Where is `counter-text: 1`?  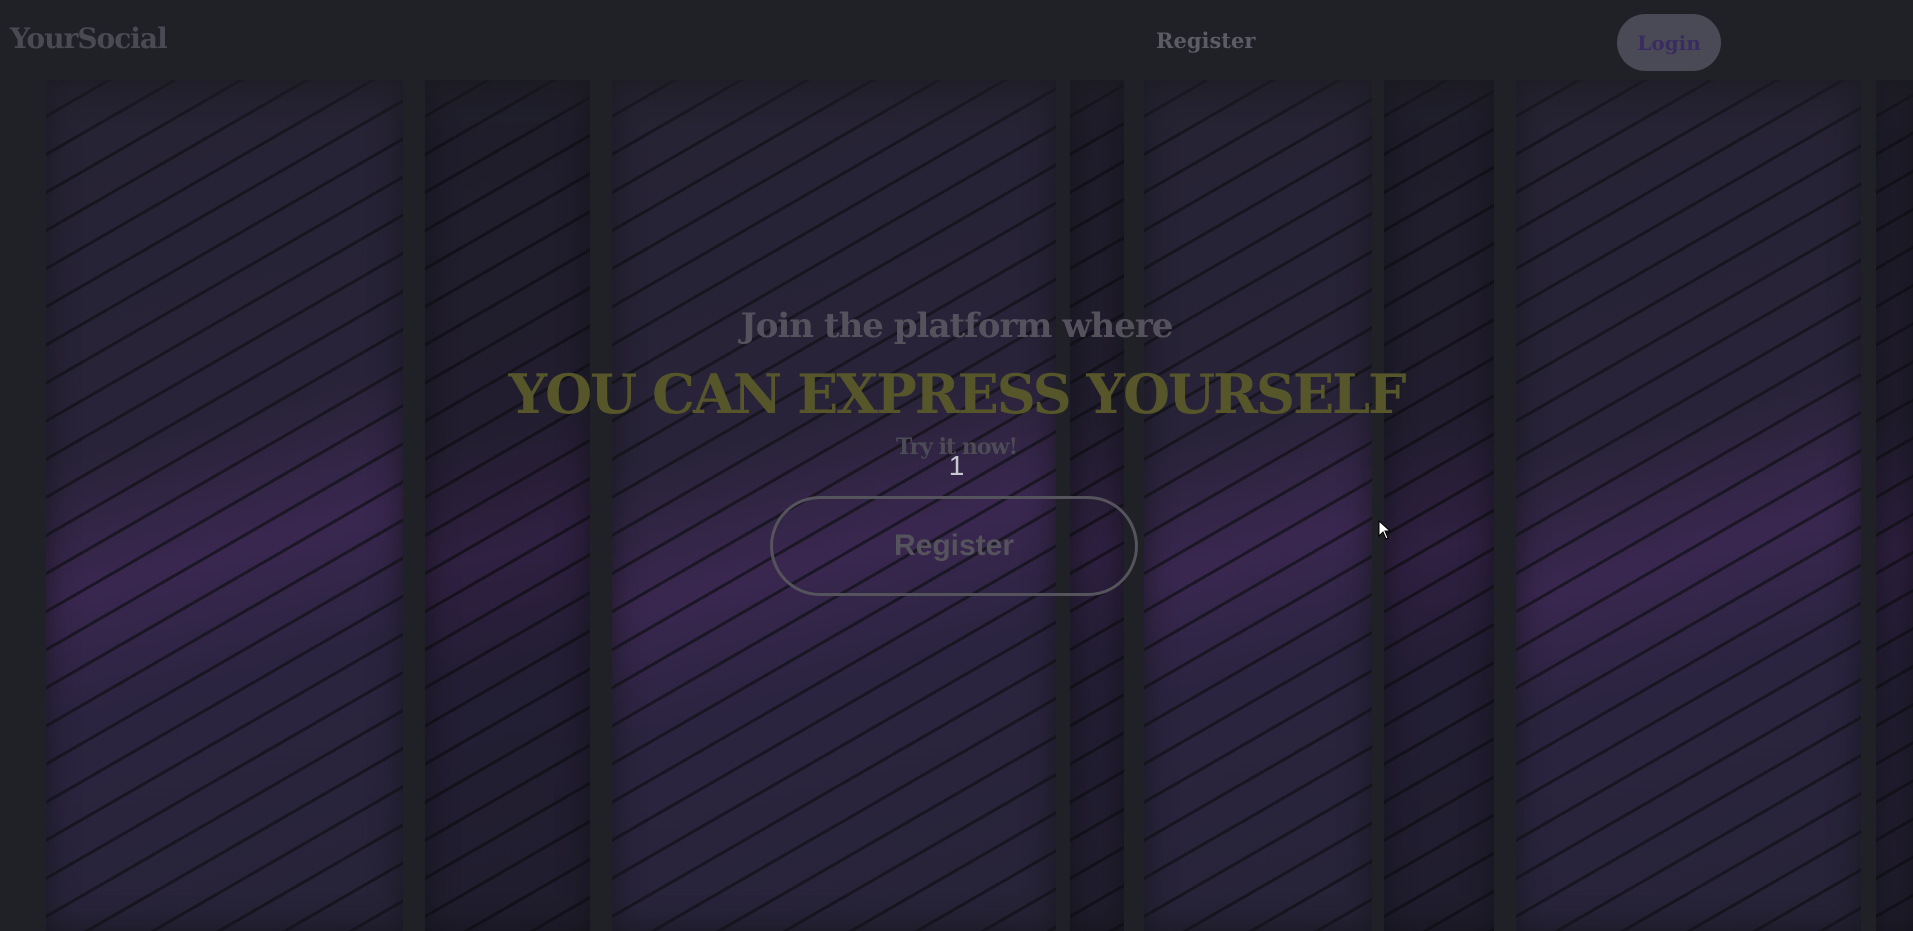
counter-text: 1 is located at coordinates (956, 465).